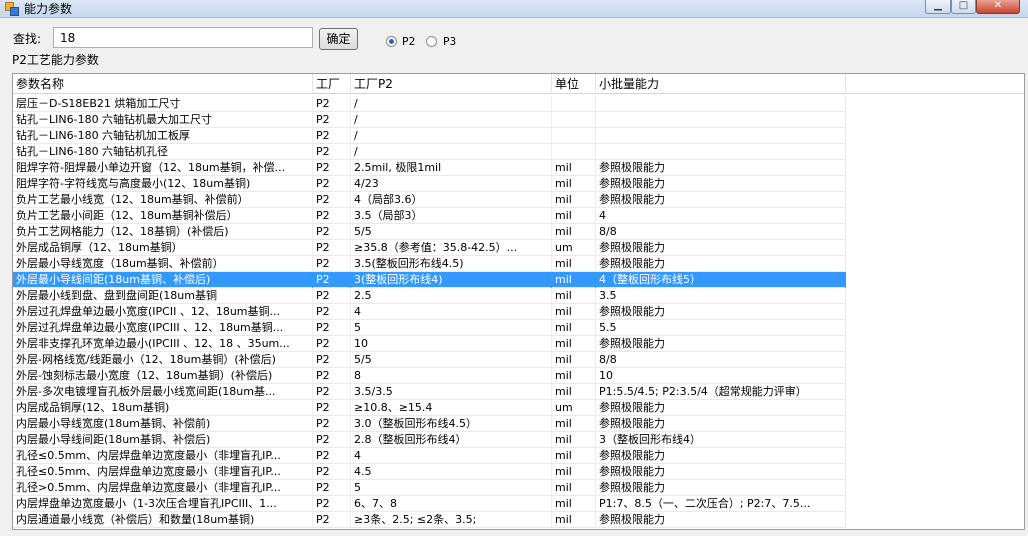  What do you see at coordinates (451, 232) in the screenshot?
I see `cell-factory-p2: 5/5` at bounding box center [451, 232].